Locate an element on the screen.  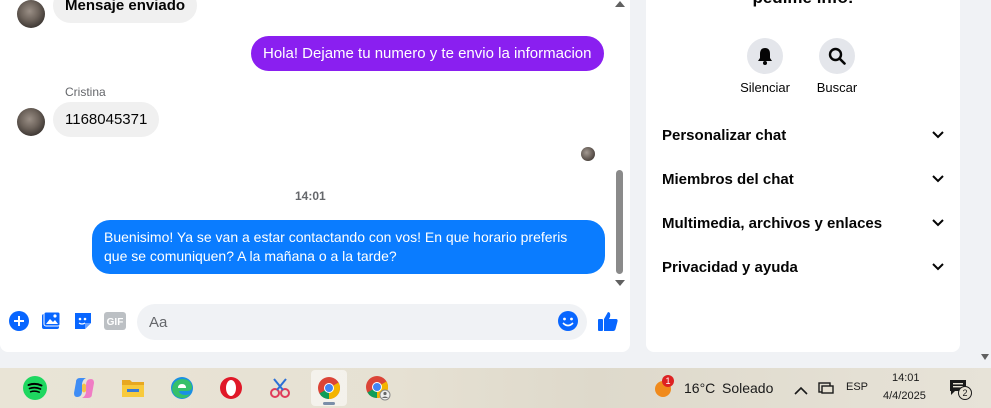
thumbs-up-icon is located at coordinates (608, 321).